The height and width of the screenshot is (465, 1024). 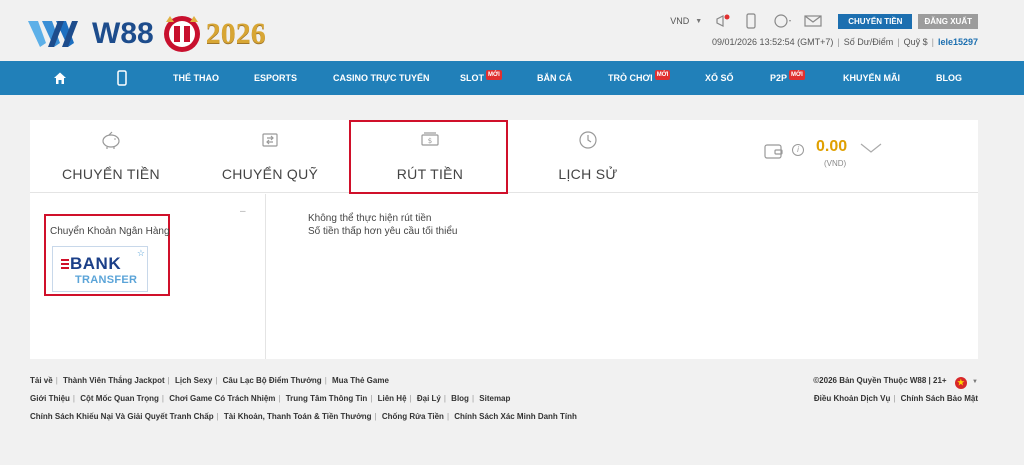 What do you see at coordinates (392, 398) in the screenshot?
I see `footer-link: Liên Hệ` at bounding box center [392, 398].